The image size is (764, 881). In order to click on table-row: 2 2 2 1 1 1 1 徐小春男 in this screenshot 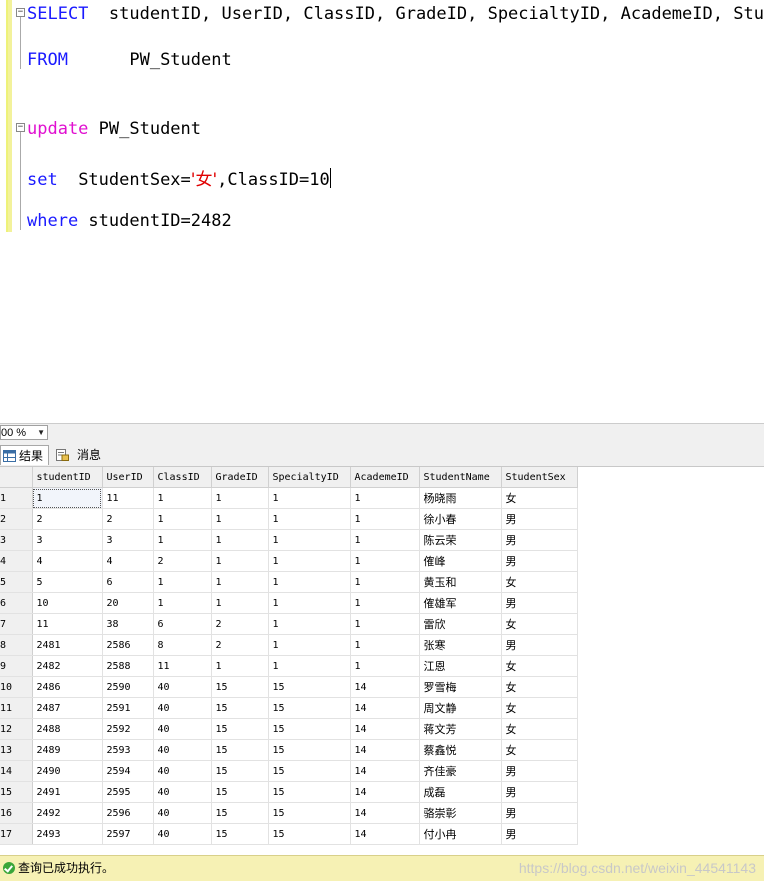, I will do `click(289, 519)`.